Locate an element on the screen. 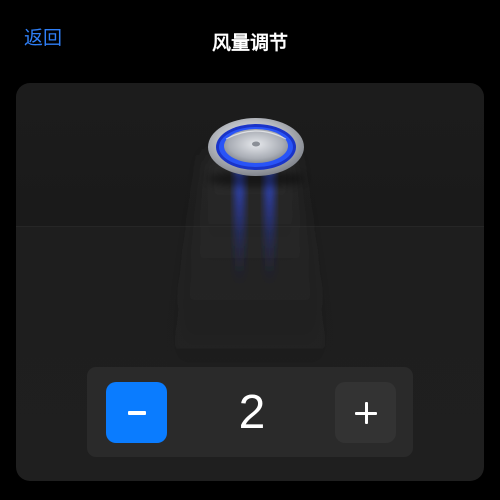  fan-speed-value: 2 is located at coordinates (252, 412).